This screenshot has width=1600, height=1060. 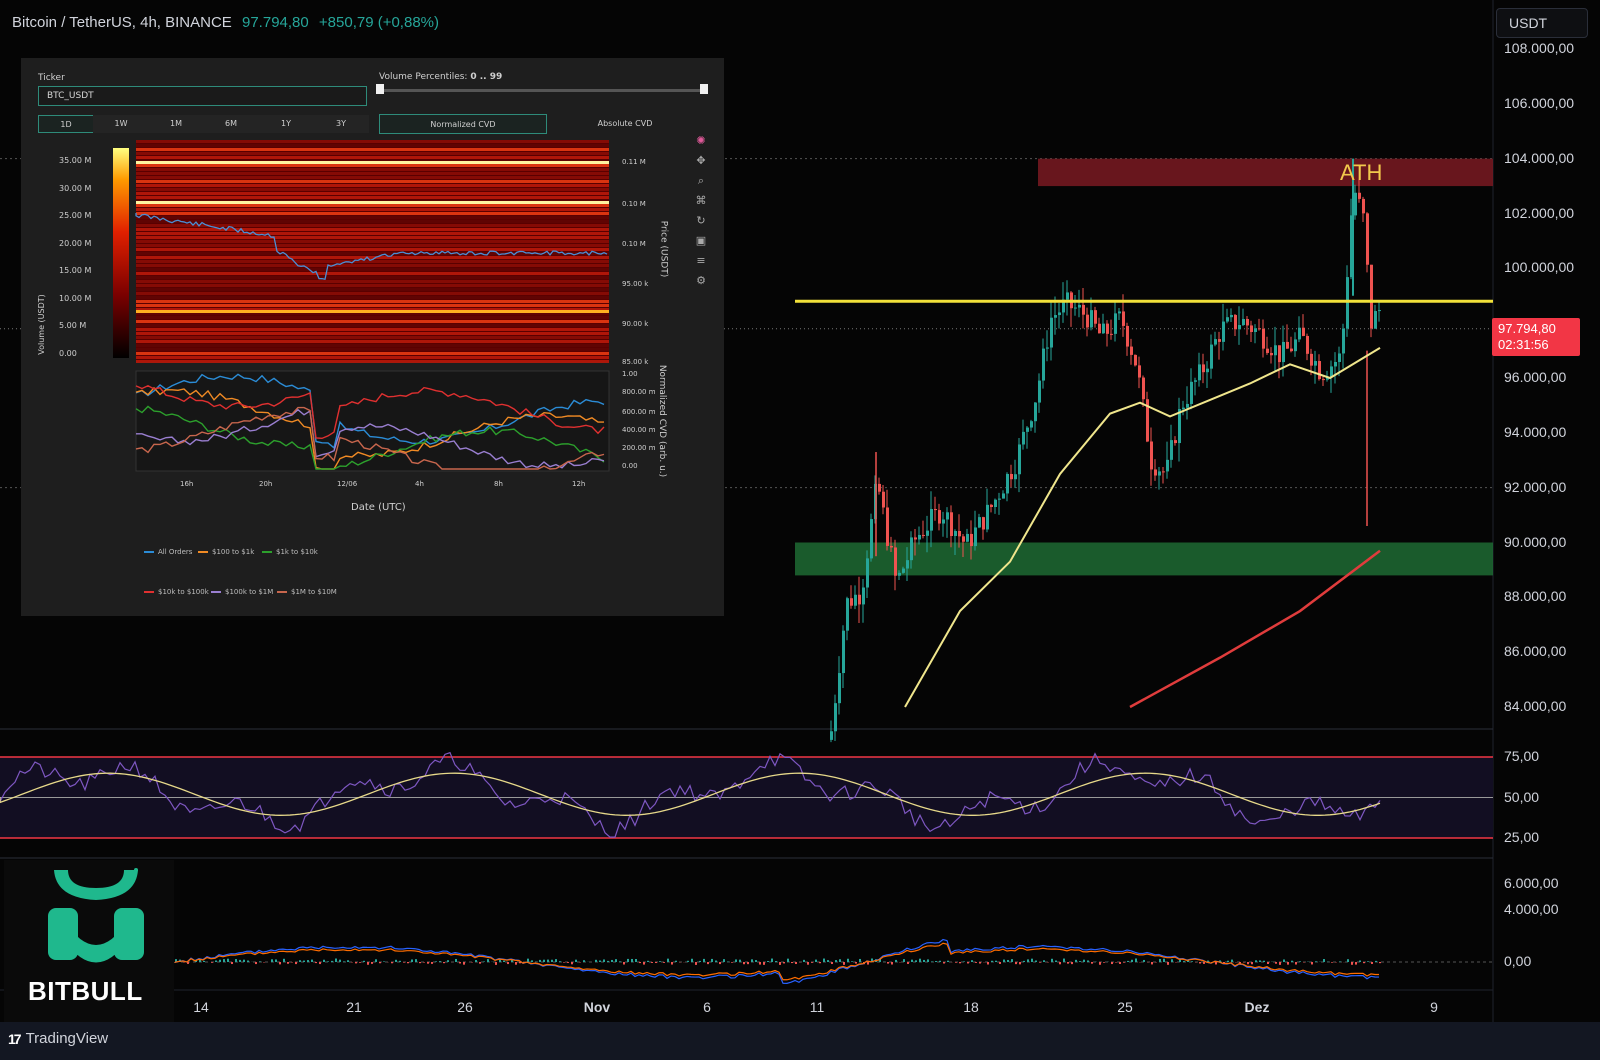 What do you see at coordinates (202, 96) in the screenshot?
I see `ticker-input: BTC_USDT` at bounding box center [202, 96].